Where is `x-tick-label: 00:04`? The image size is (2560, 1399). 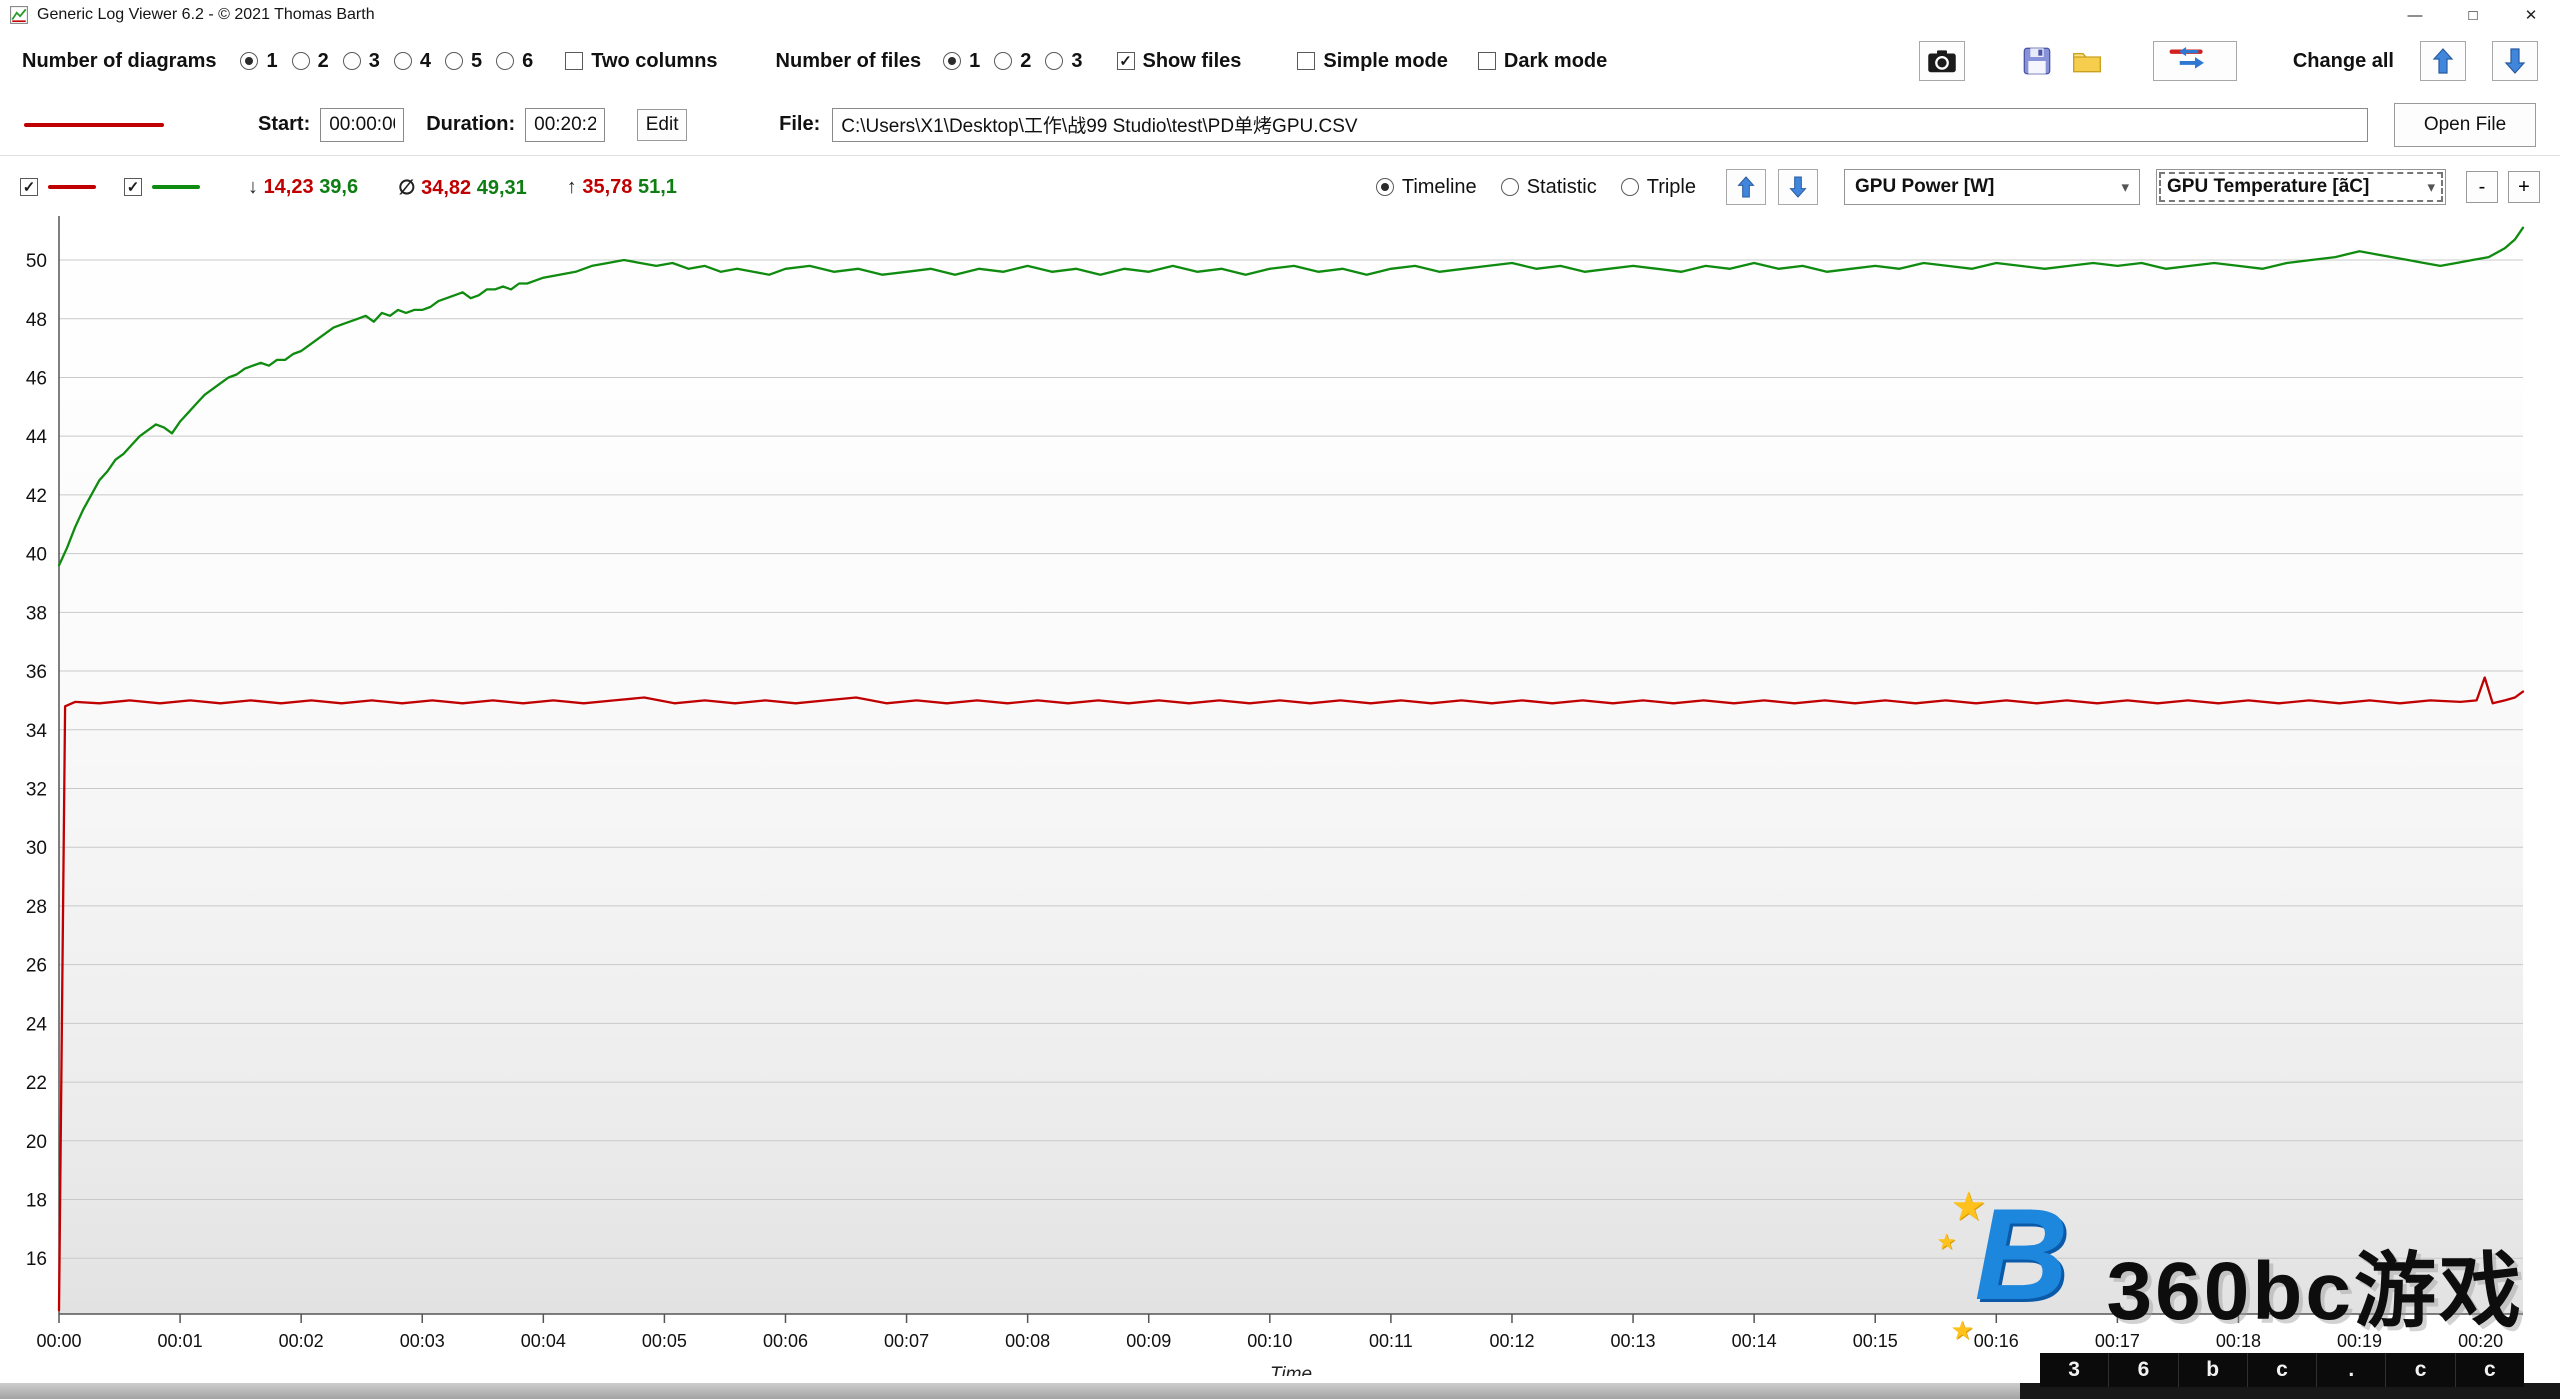 x-tick-label: 00:04 is located at coordinates (543, 1341).